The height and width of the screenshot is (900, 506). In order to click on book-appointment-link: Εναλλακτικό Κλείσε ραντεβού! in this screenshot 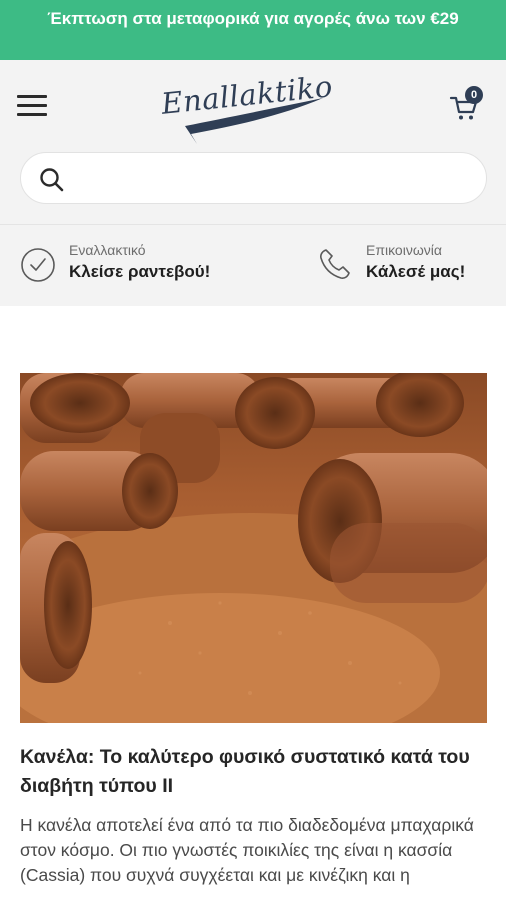, I will do `click(140, 266)`.